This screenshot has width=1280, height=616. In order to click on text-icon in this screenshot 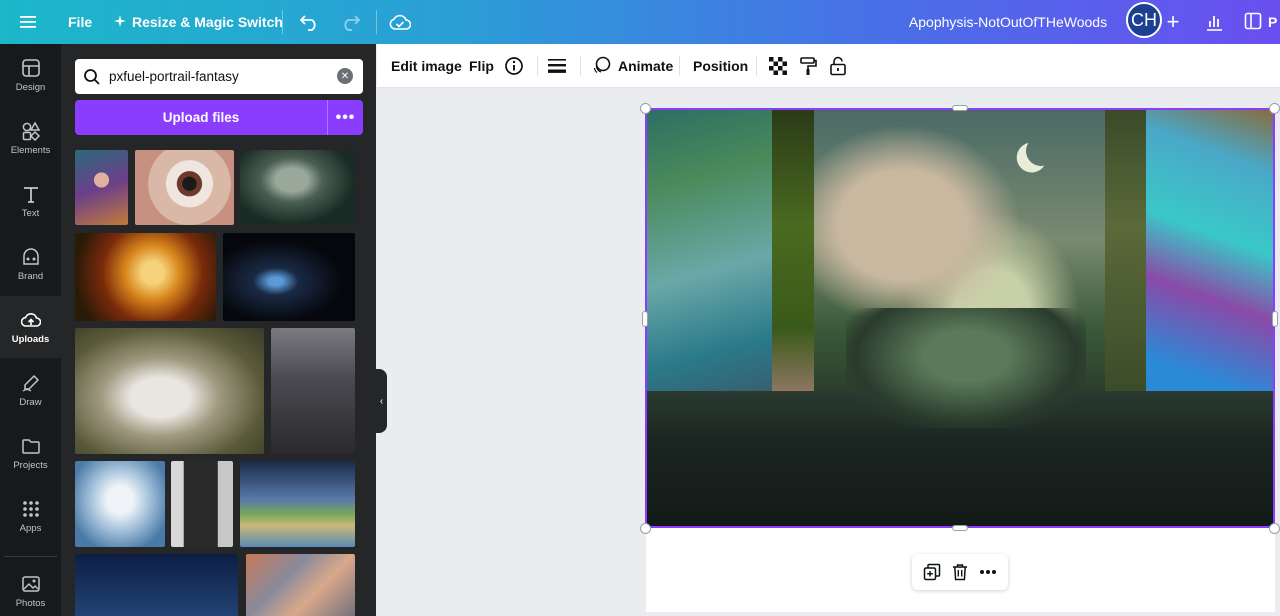, I will do `click(30, 194)`.